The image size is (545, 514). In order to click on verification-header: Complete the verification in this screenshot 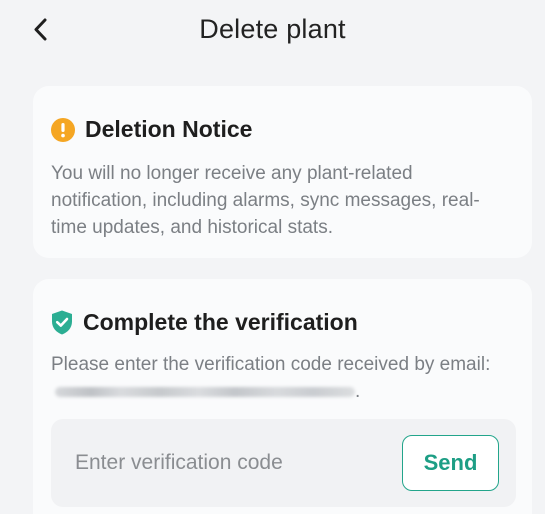, I will do `click(204, 322)`.